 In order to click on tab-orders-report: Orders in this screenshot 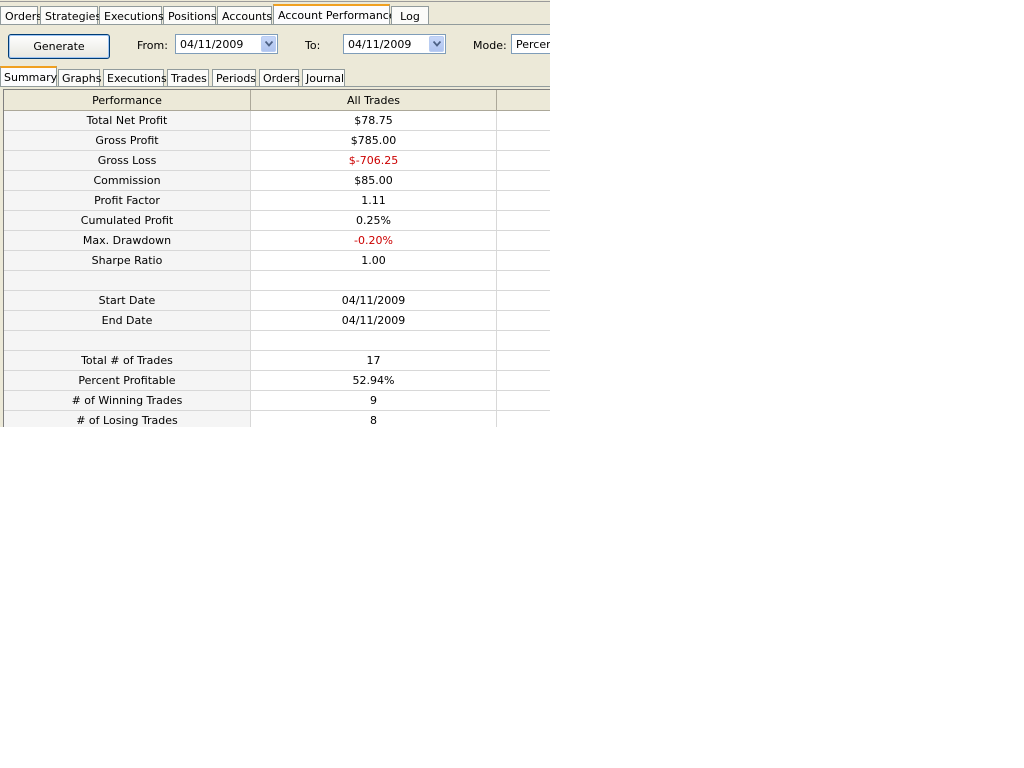, I will do `click(279, 78)`.